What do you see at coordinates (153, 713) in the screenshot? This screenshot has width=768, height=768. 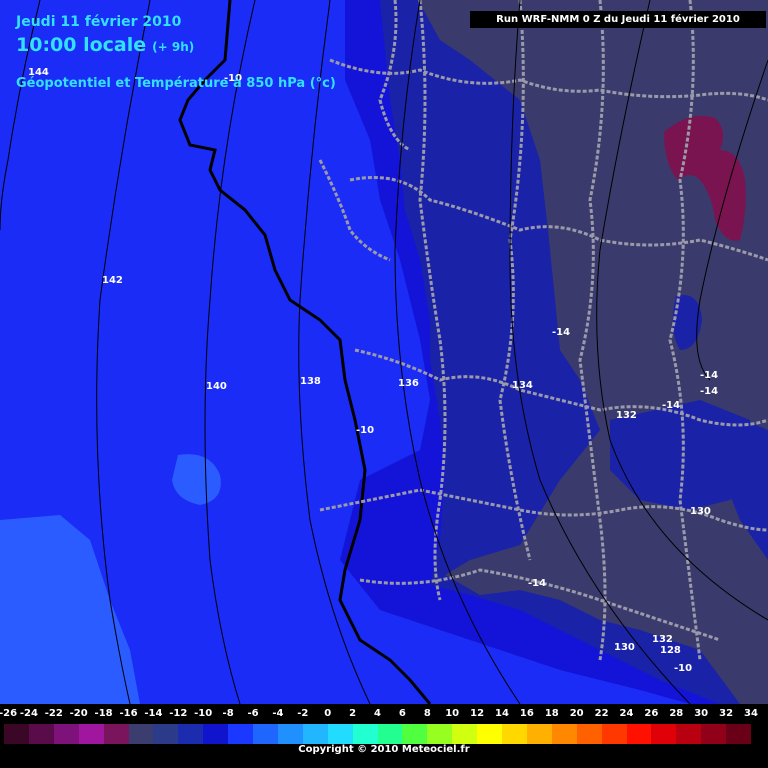 I see `legend-tick: -14` at bounding box center [153, 713].